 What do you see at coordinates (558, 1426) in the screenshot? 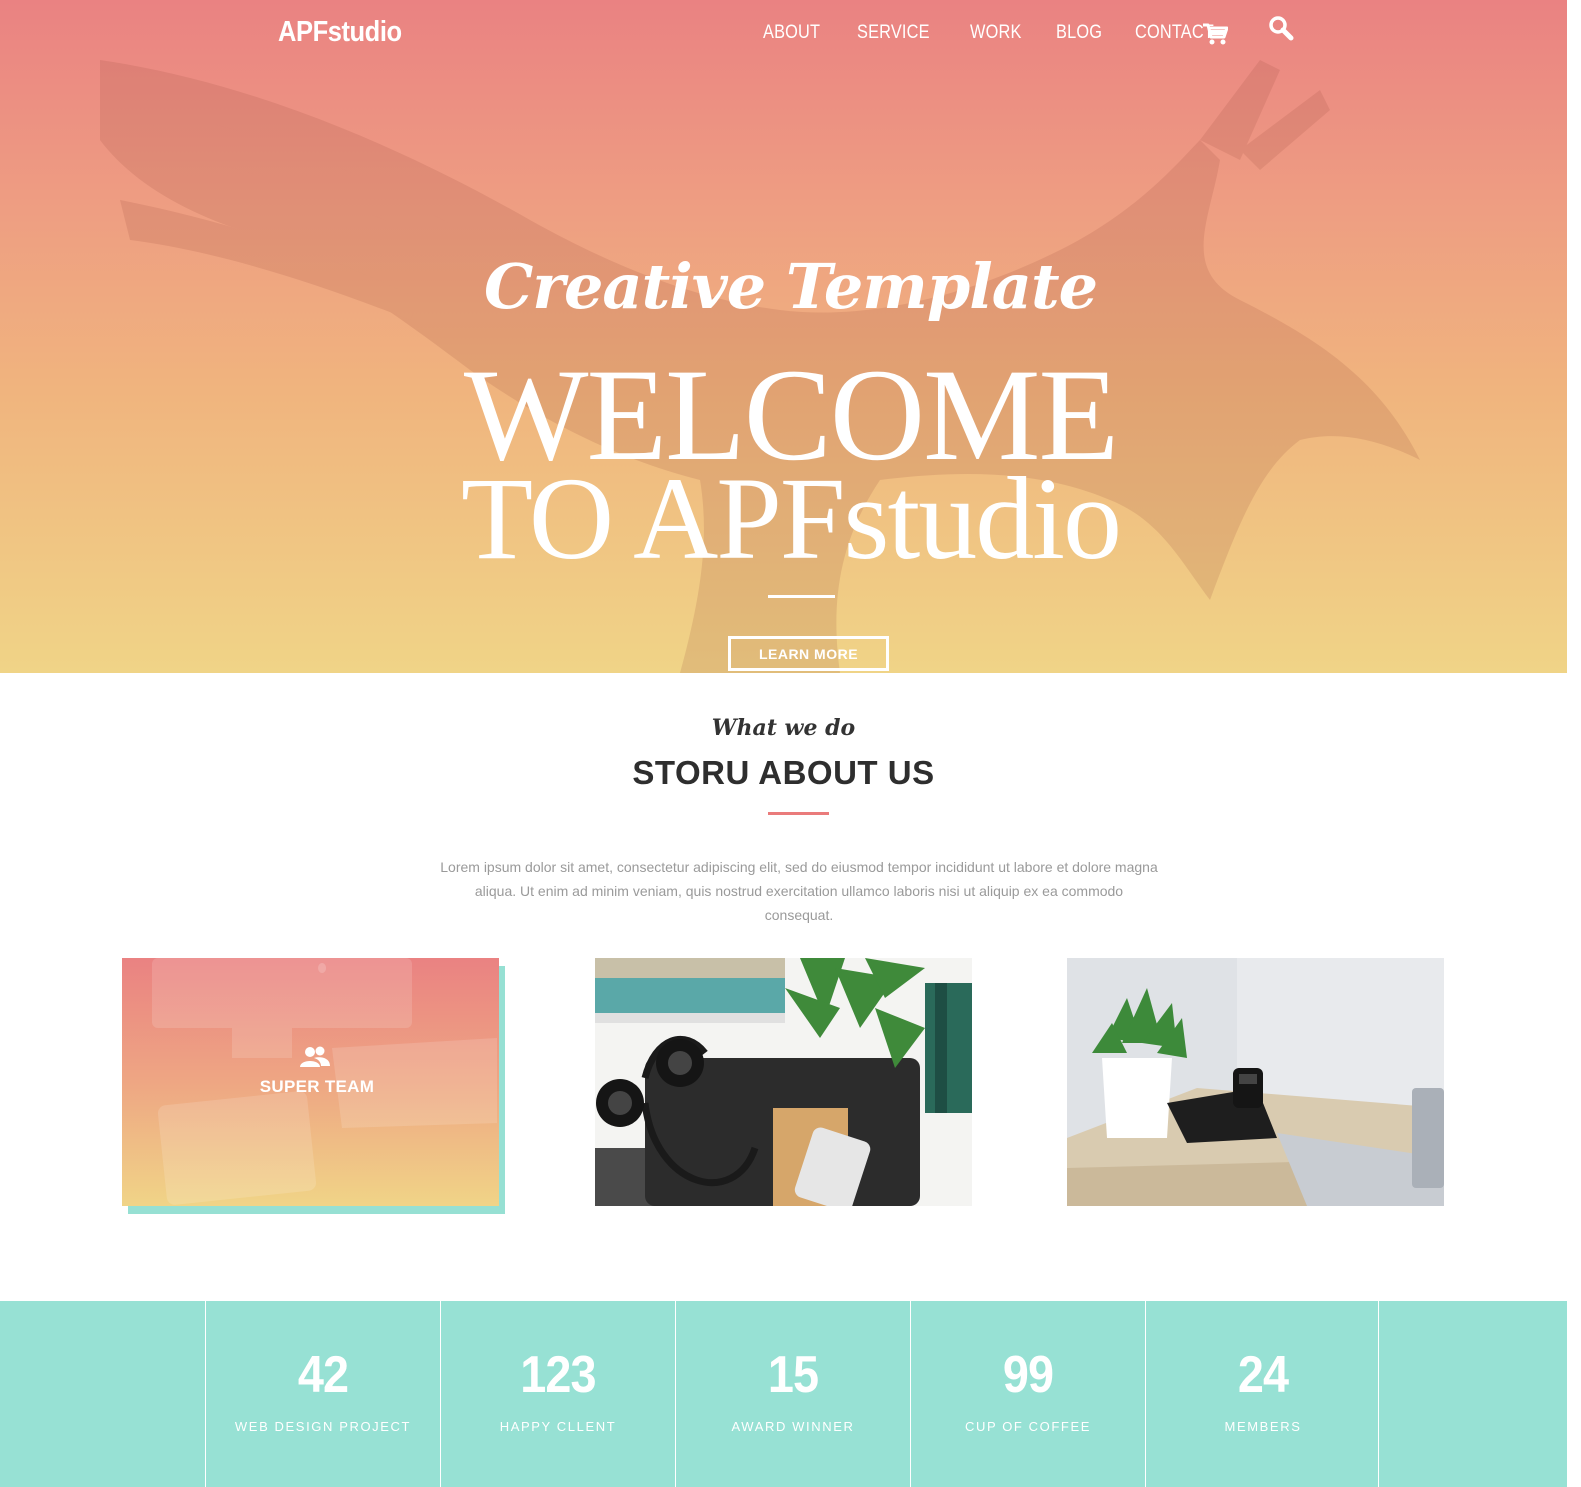
I see `stat-label: HAPPY CLLENT` at bounding box center [558, 1426].